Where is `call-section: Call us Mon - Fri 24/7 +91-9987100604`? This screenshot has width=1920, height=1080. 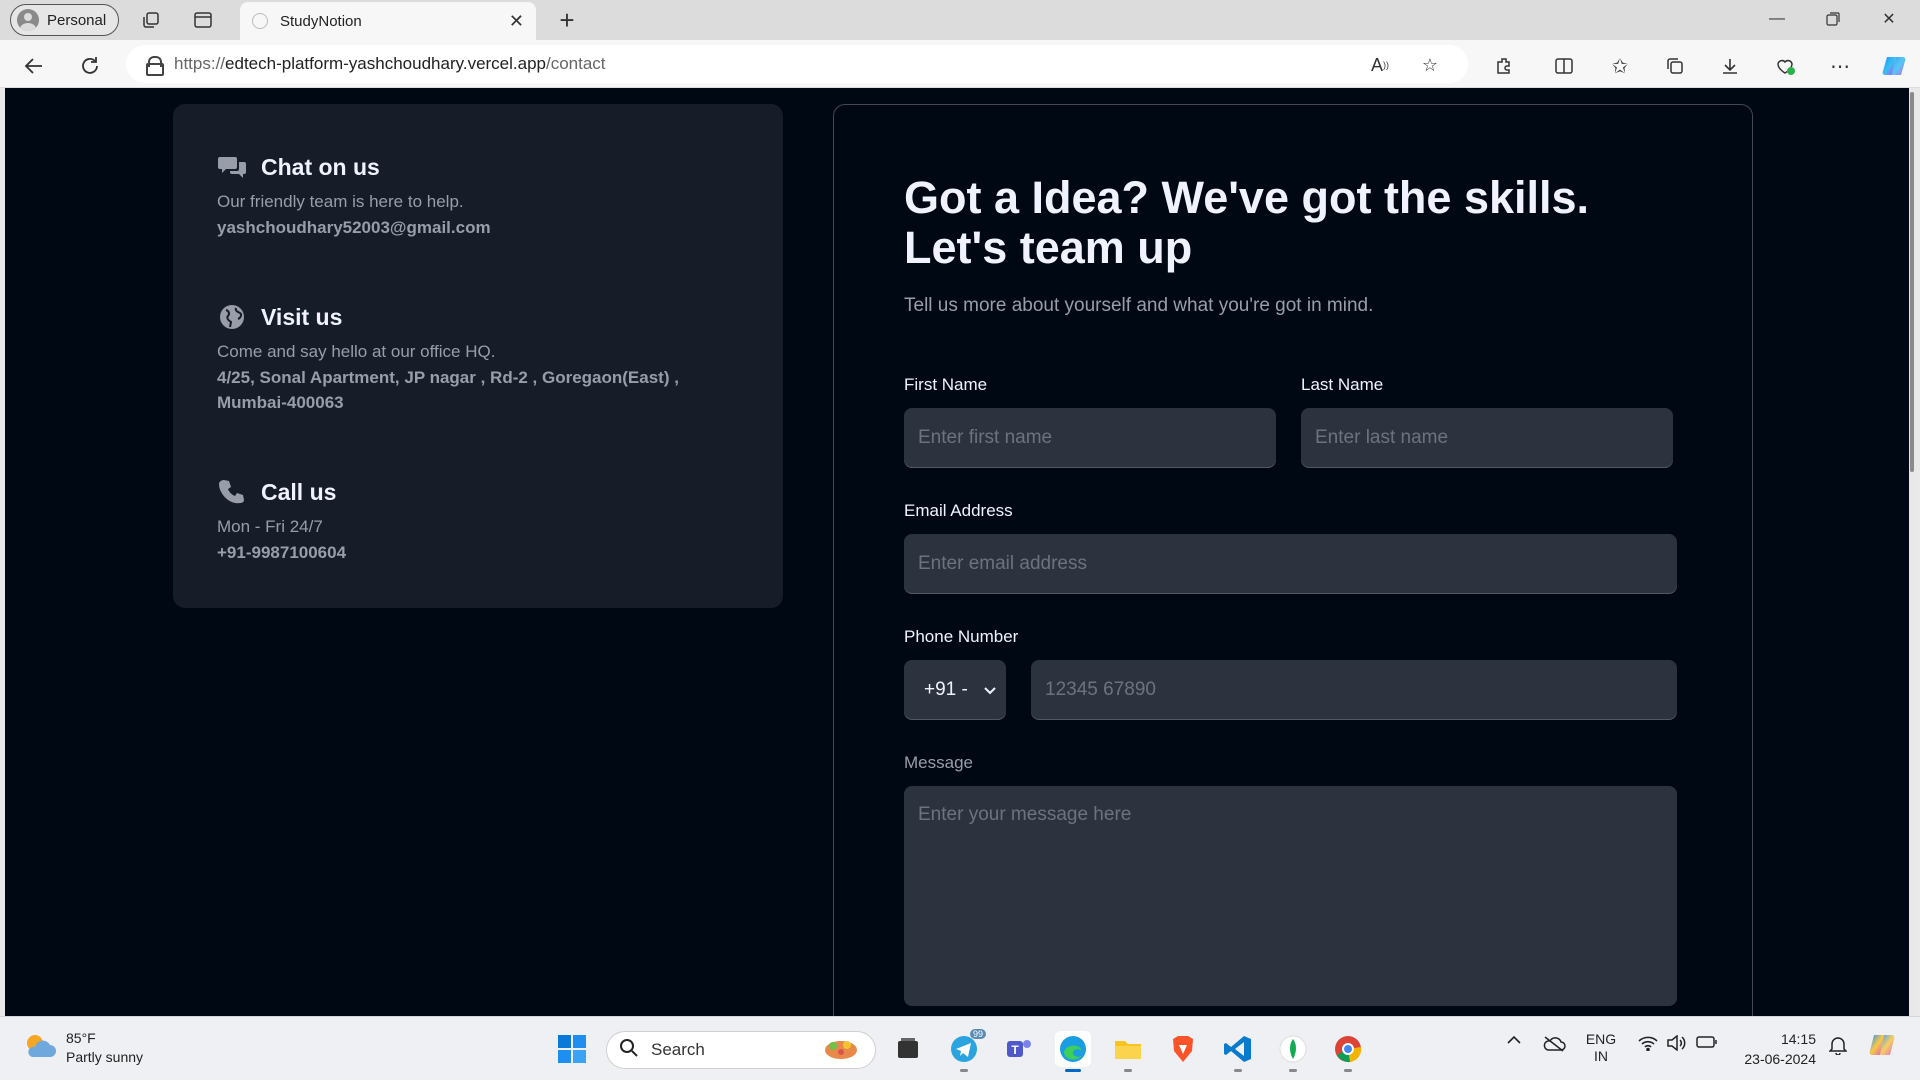
call-section: Call us Mon - Fri 24/7 +91-9987100604 is located at coordinates (478, 521).